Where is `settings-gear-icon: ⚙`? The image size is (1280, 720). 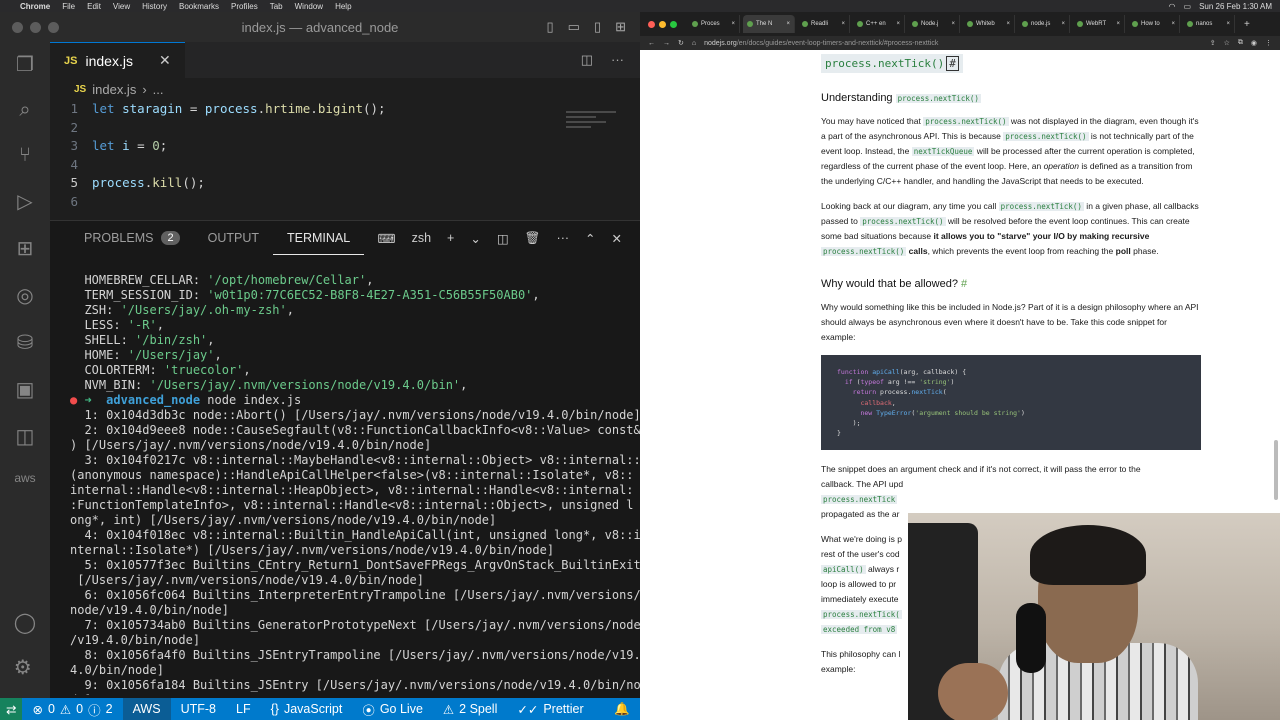
settings-gear-icon: ⚙ is located at coordinates (25, 667).